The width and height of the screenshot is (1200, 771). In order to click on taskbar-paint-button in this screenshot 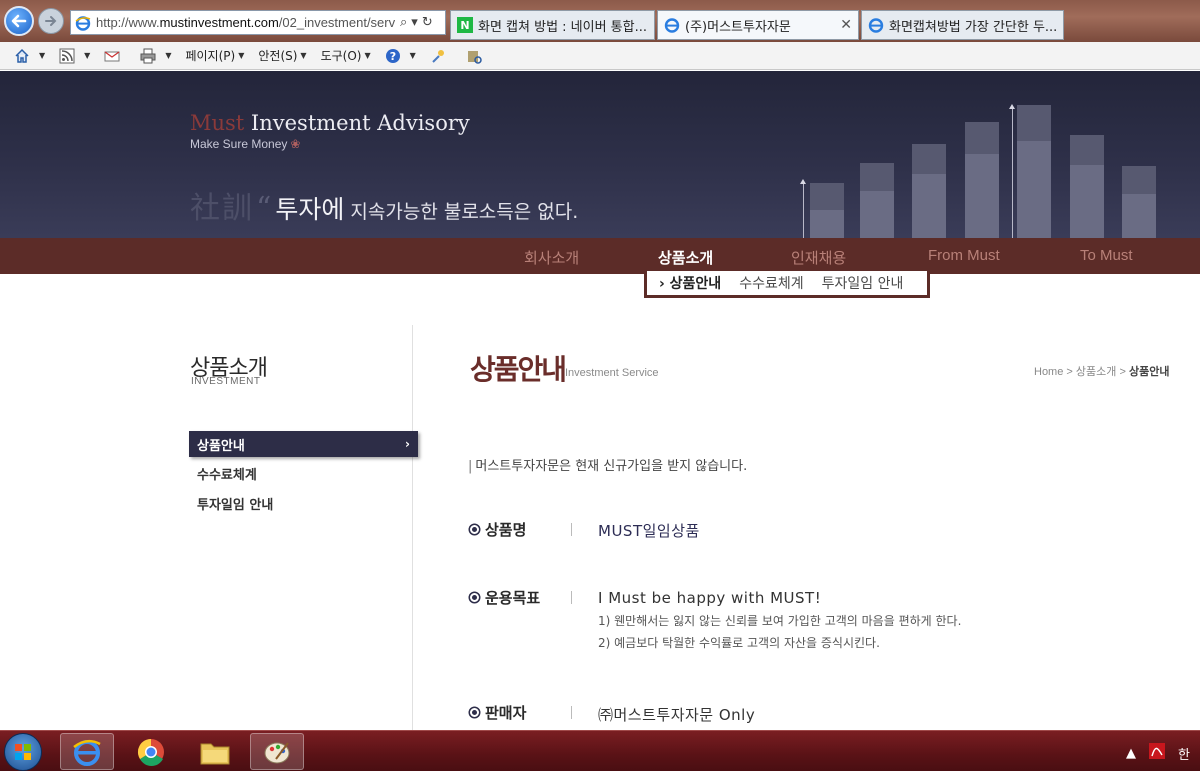, I will do `click(277, 751)`.